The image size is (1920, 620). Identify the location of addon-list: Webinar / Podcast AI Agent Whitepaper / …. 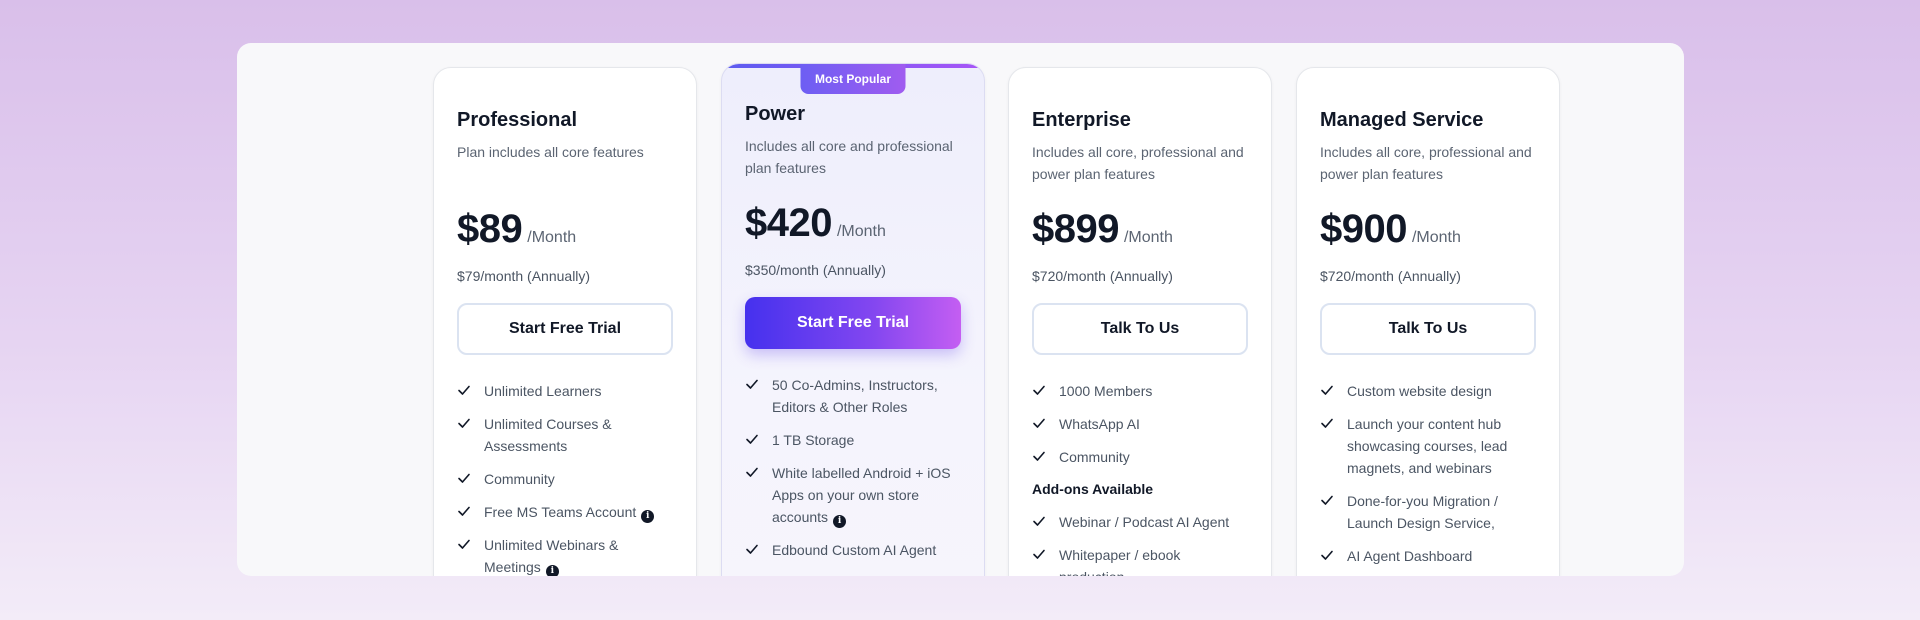
(1140, 543).